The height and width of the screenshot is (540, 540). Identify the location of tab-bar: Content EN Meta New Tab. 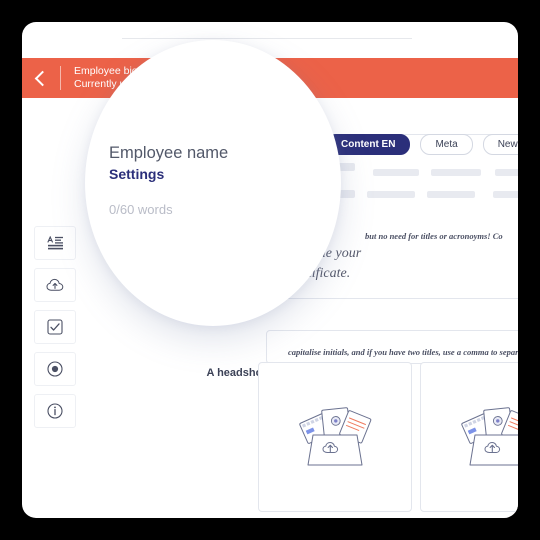
(422, 144).